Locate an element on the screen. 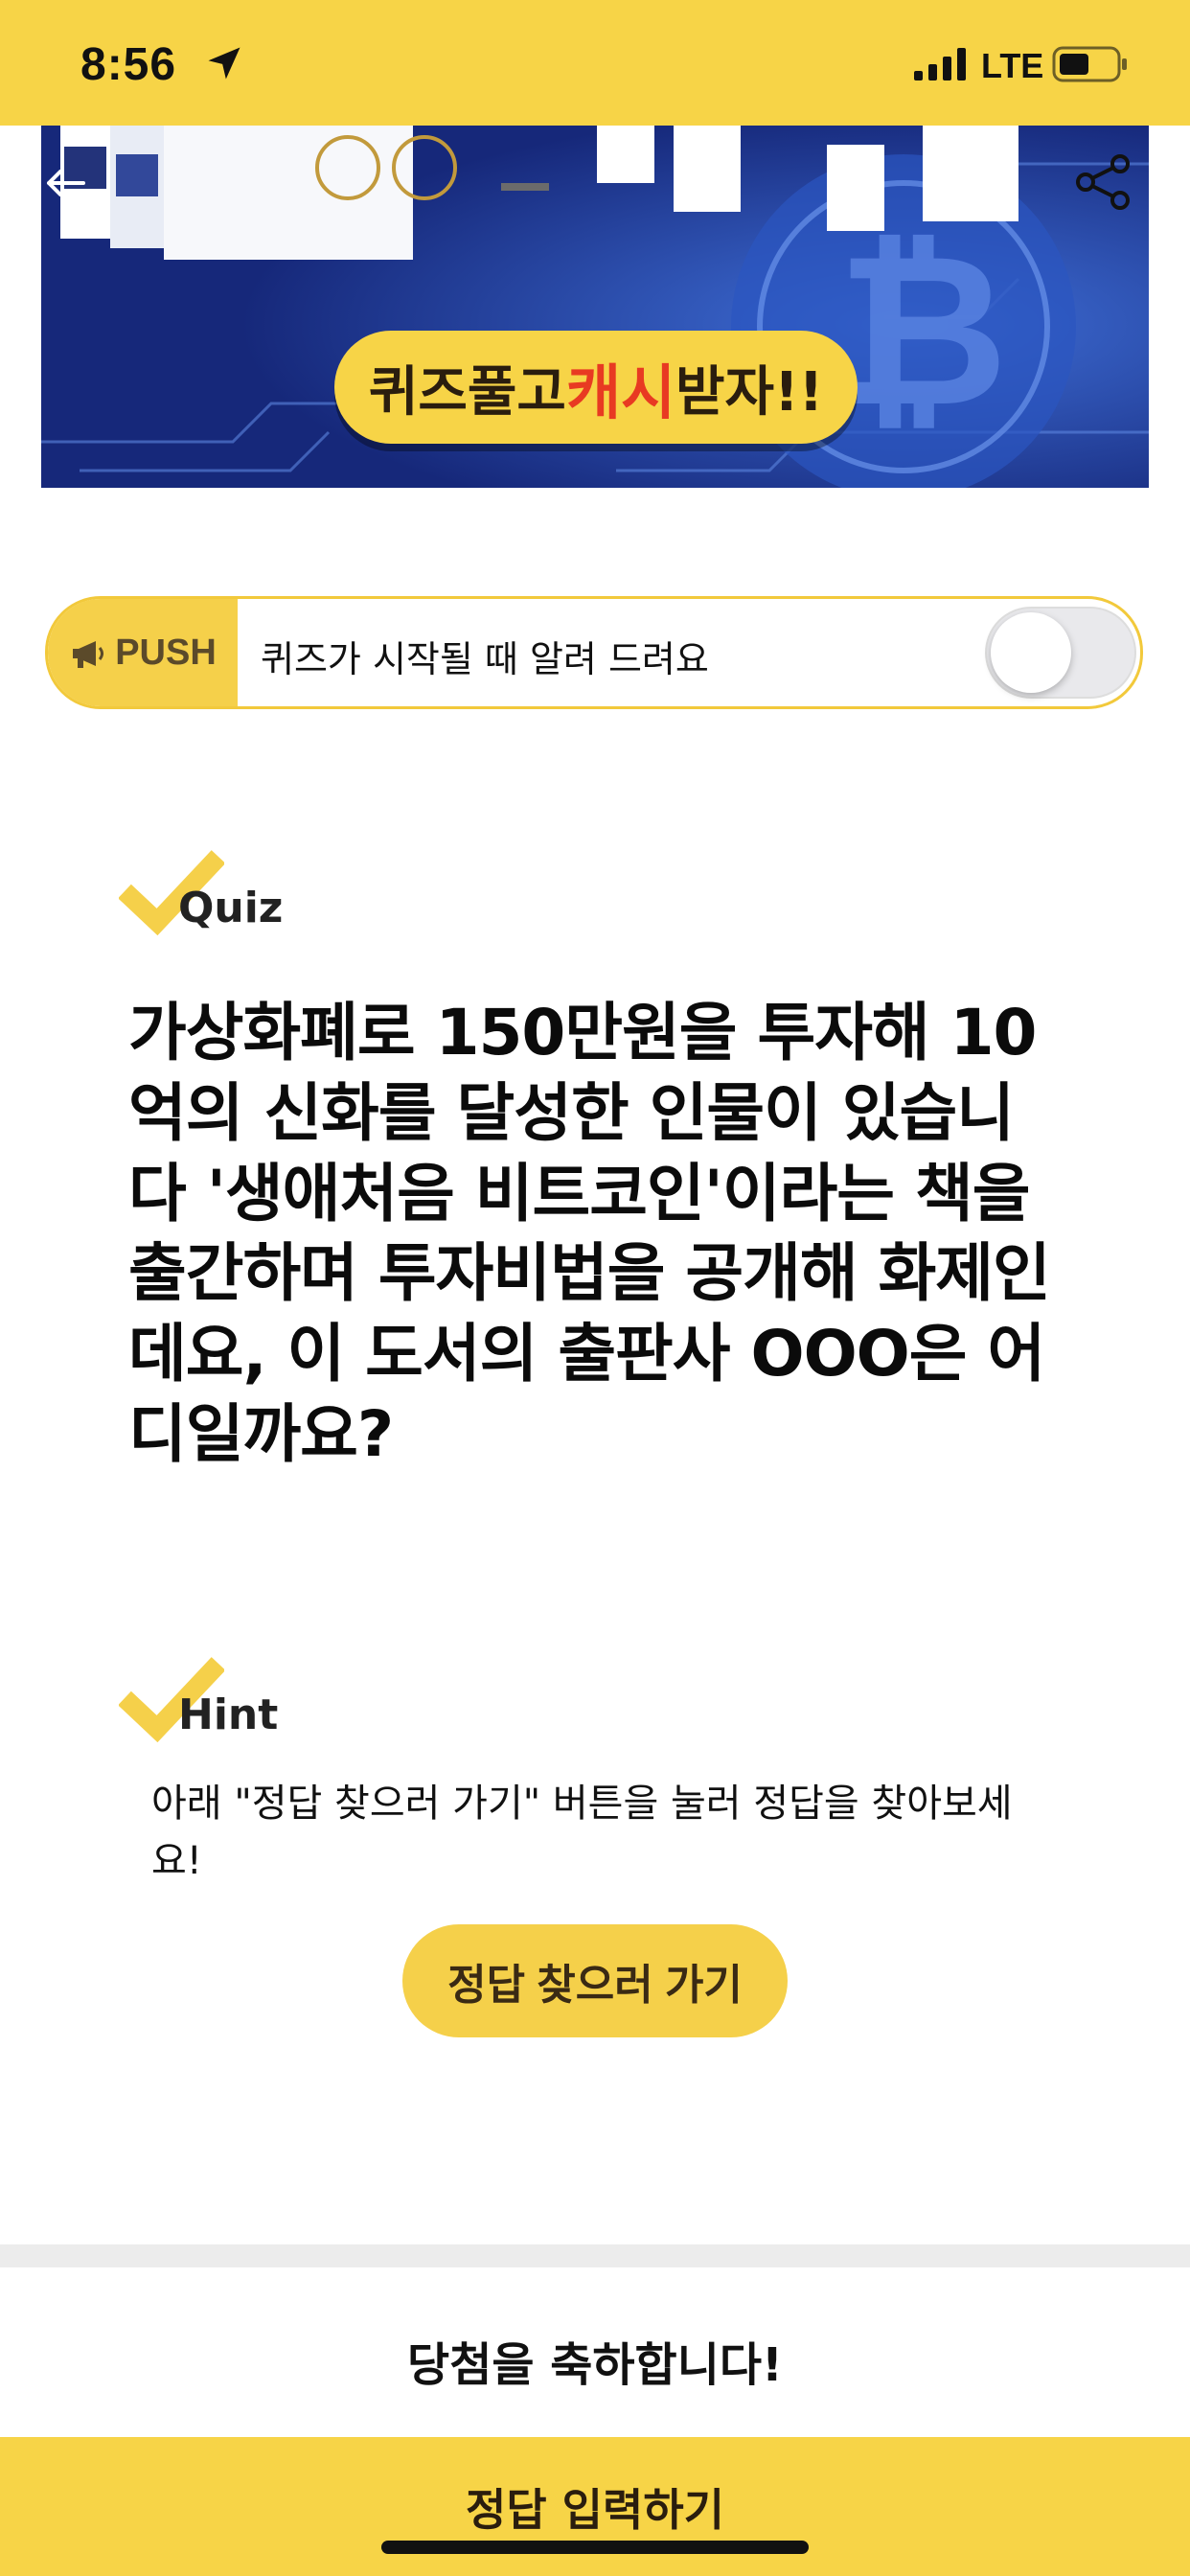  banner-slogan-pill: 퀴즈풀고 캐시 받자!! is located at coordinates (596, 387).